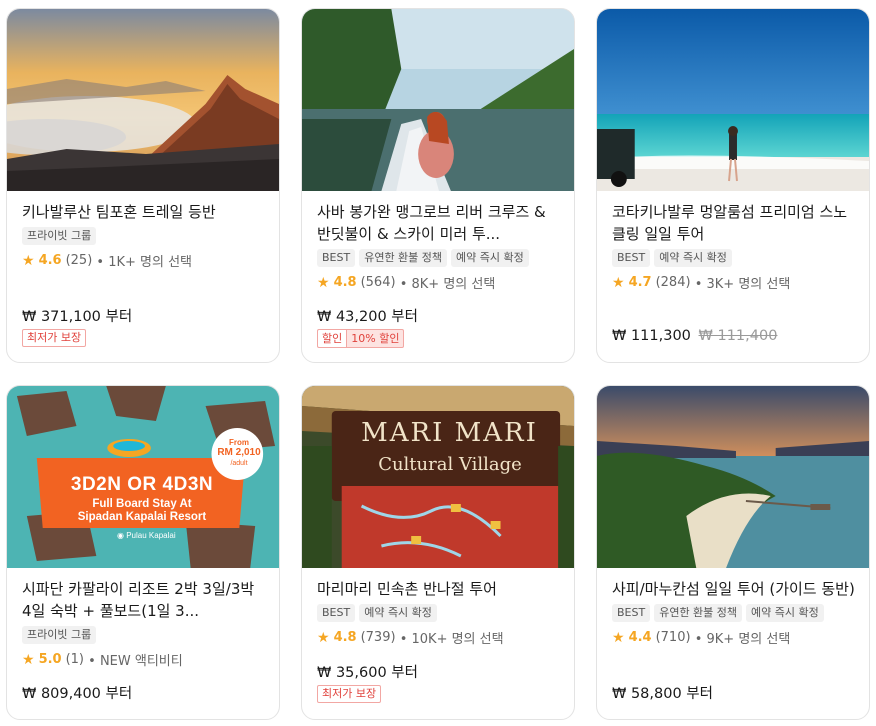  I want to click on kapalai-location: ◉ Pulau Kapalai, so click(146, 535).